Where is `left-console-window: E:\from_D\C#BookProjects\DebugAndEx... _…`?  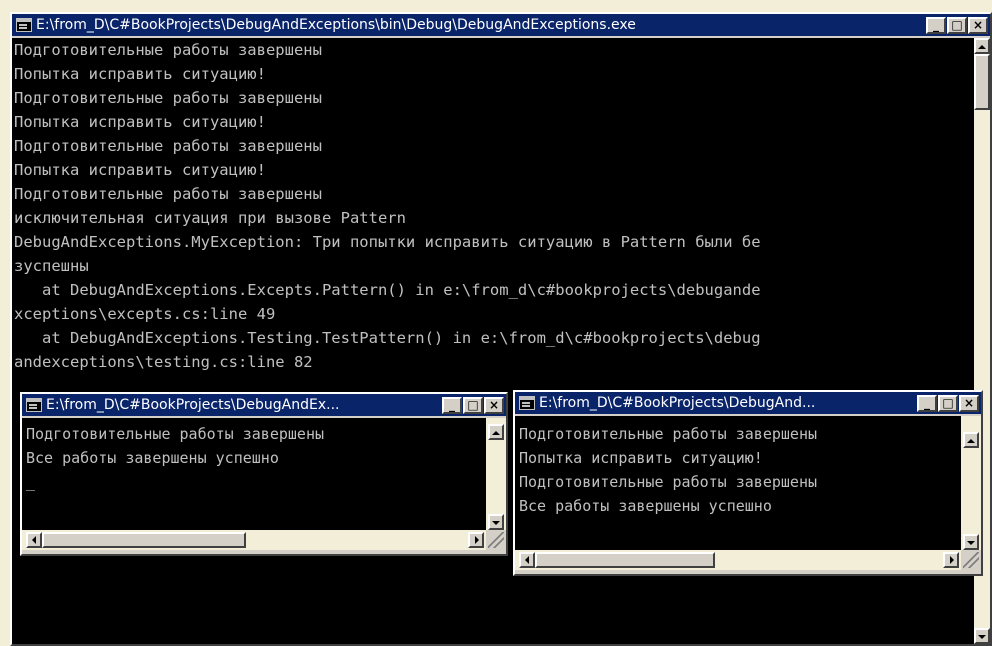
left-console-window: E:\from_D\C#BookProjects\DebugAndEx... _… is located at coordinates (264, 474).